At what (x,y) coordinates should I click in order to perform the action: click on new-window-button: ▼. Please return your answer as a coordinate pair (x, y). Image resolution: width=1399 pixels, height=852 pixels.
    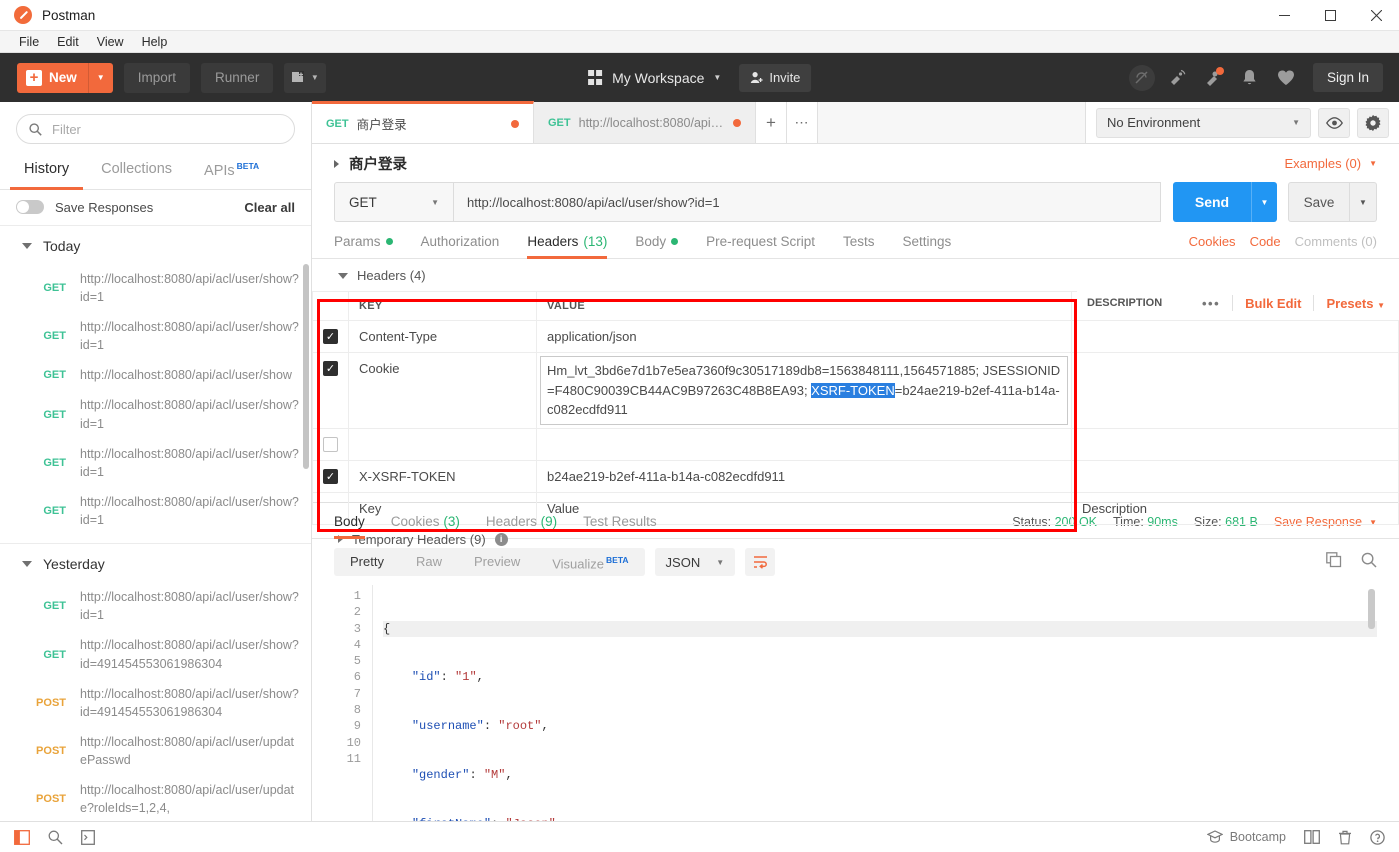
    Looking at the image, I should click on (305, 77).